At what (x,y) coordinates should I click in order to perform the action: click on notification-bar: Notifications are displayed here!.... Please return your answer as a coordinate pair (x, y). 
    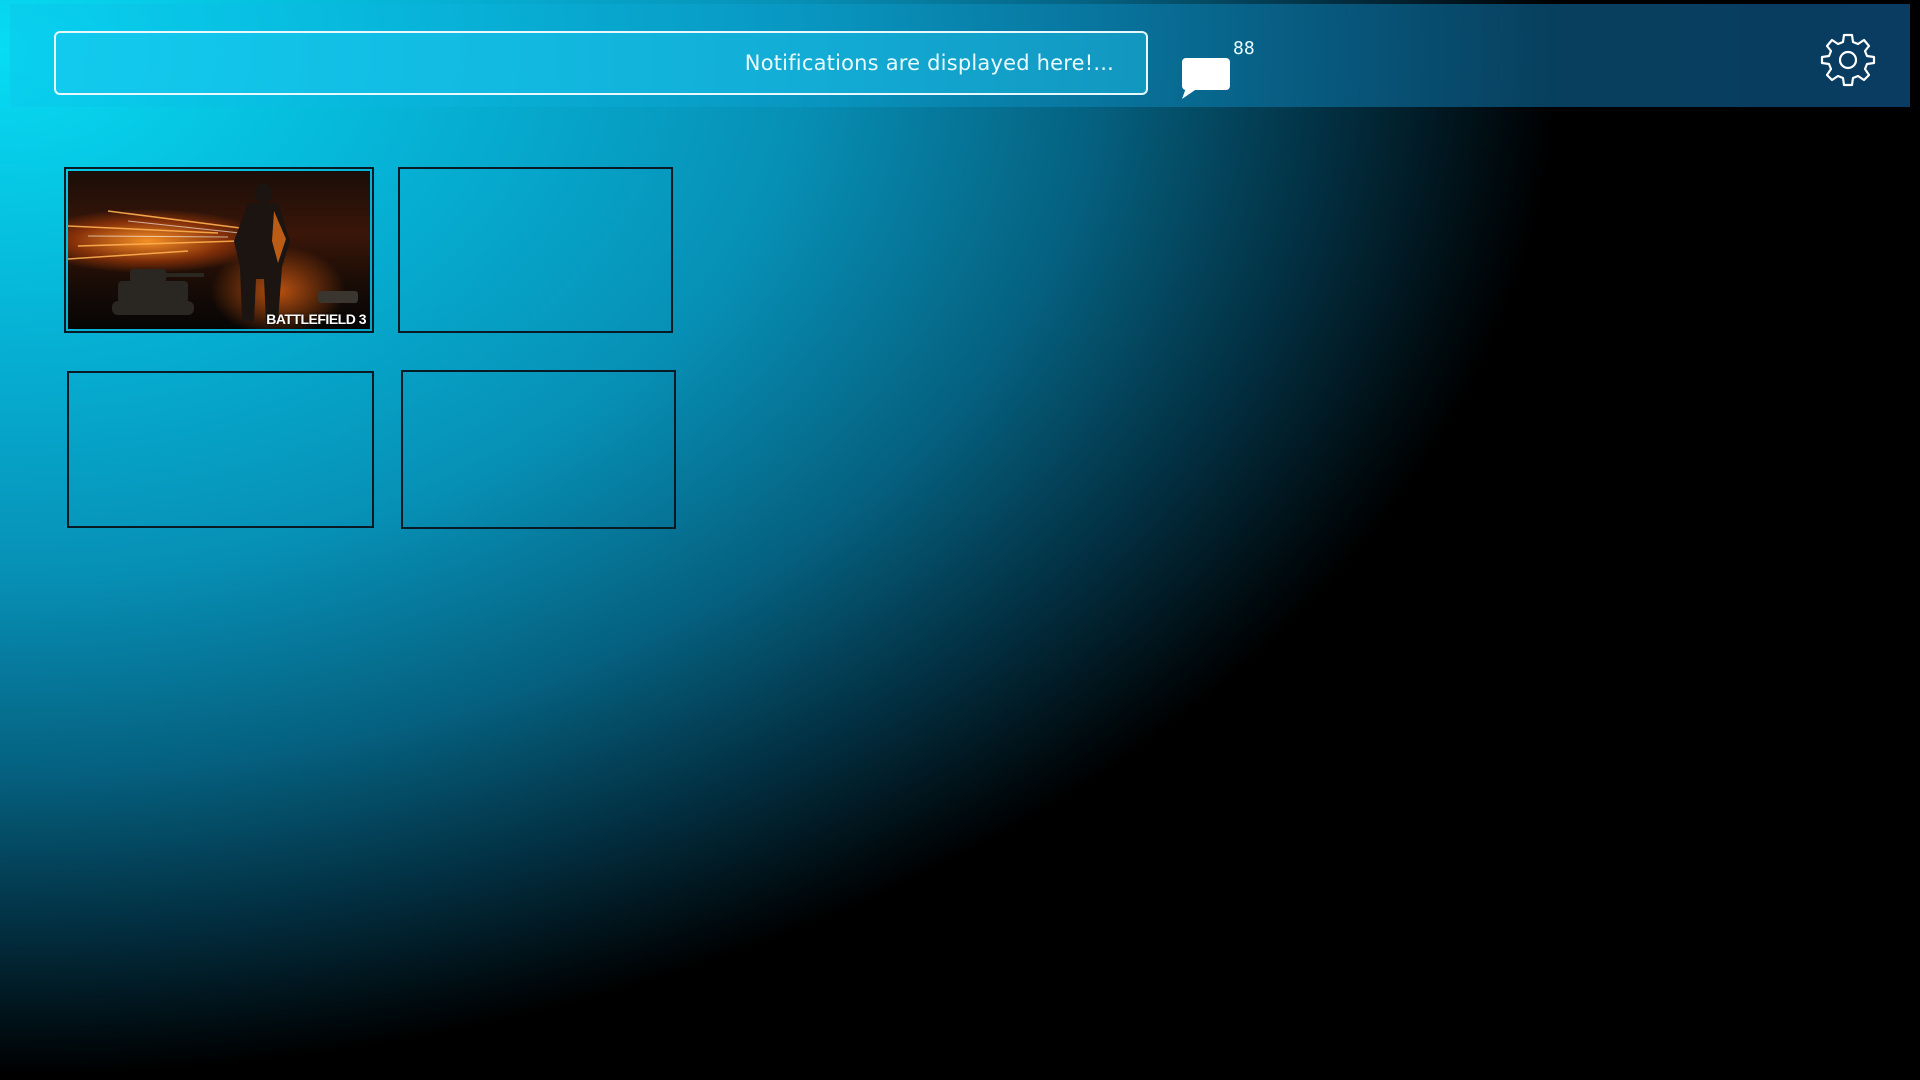
    Looking at the image, I should click on (601, 63).